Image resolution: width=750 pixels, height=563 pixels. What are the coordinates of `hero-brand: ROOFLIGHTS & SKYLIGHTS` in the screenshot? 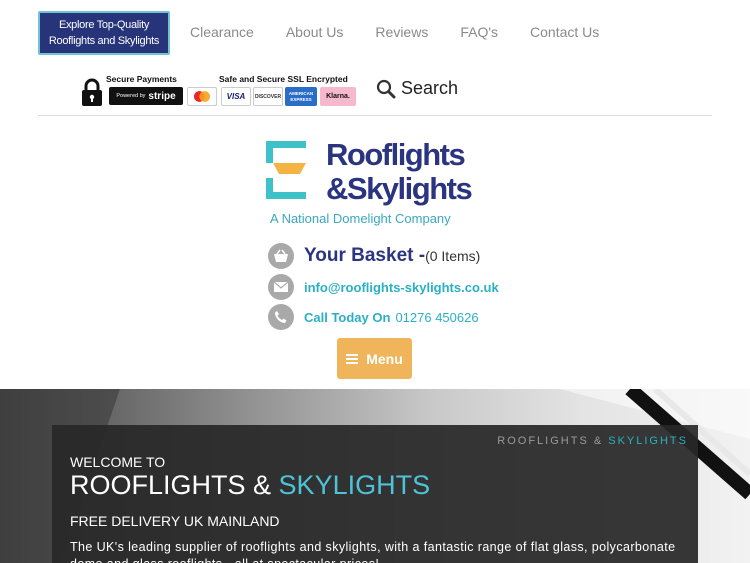 It's located at (592, 441).